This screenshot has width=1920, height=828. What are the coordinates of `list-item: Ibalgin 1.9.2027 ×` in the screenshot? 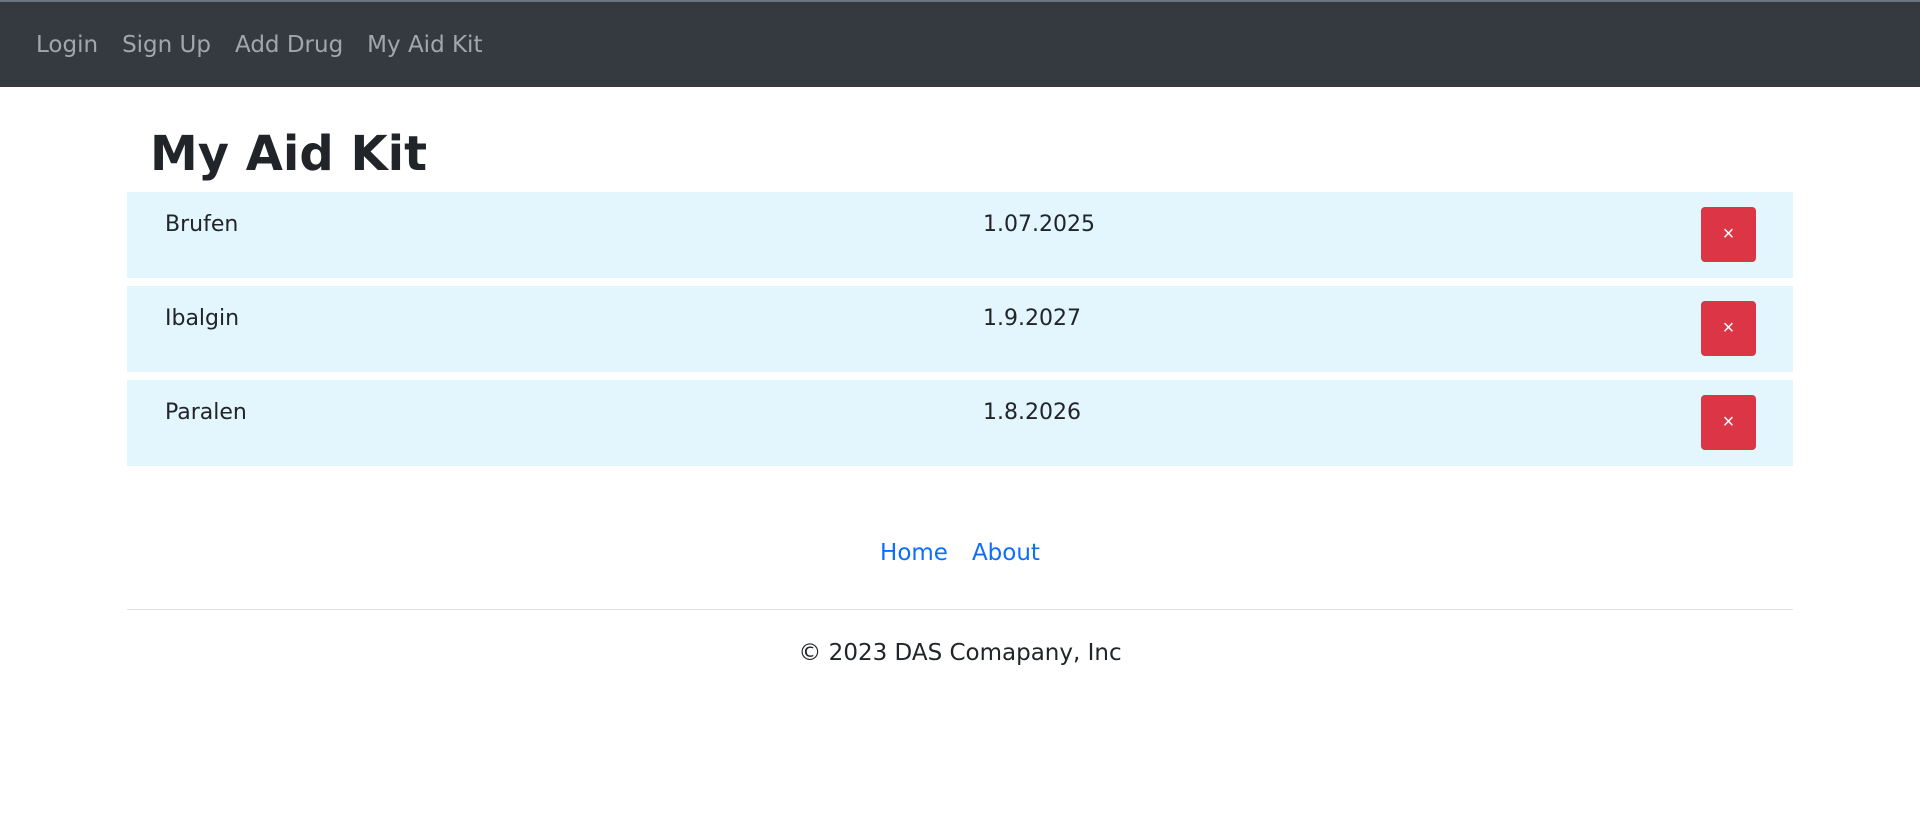 It's located at (960, 329).